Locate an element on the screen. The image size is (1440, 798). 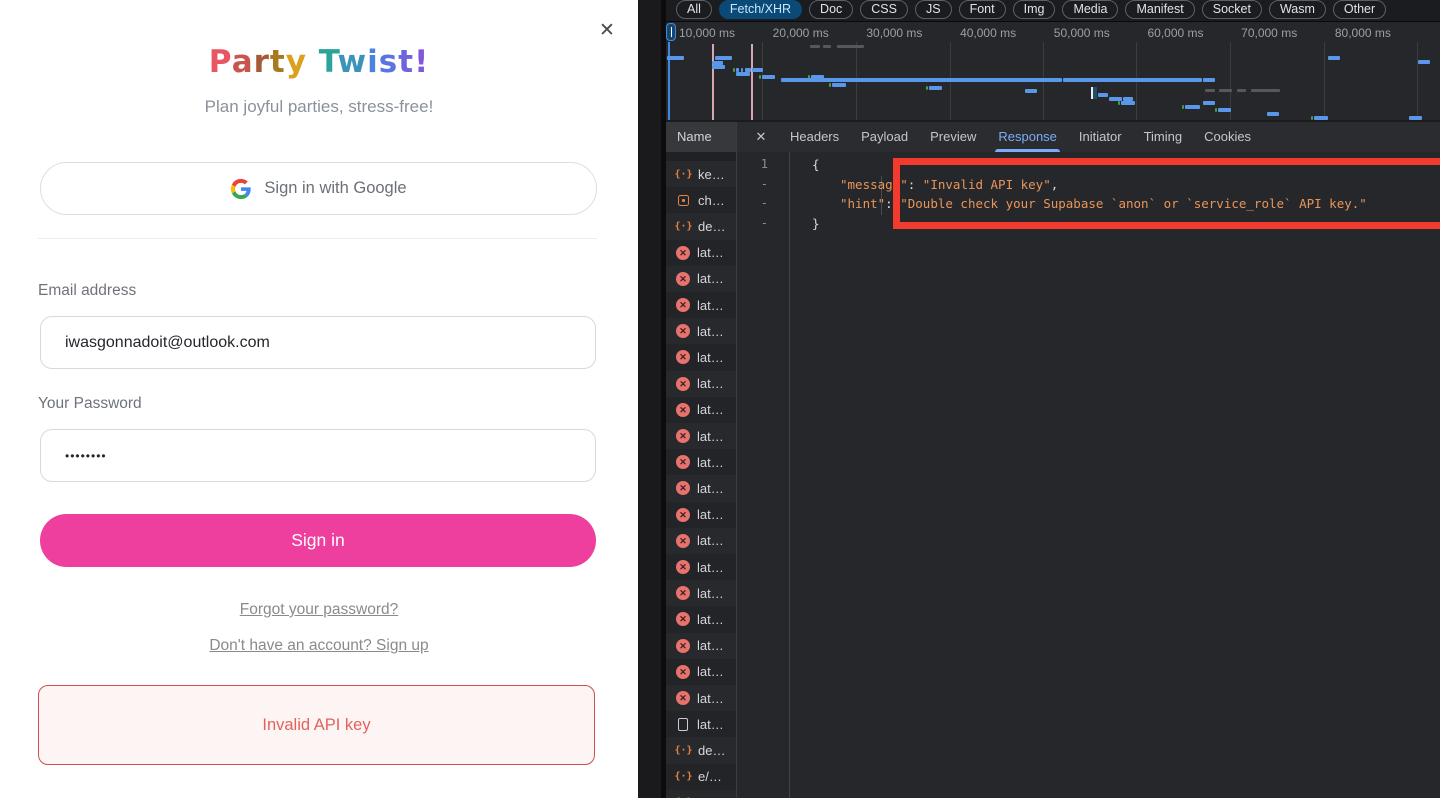
code-content: "message": "Invalid API key", is located at coordinates (923, 185).